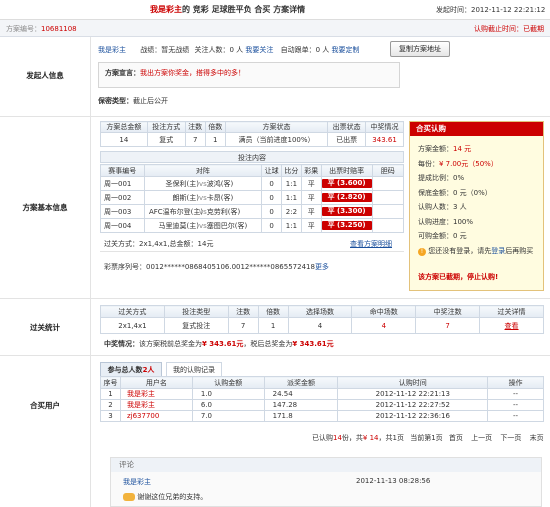  What do you see at coordinates (45, 327) in the screenshot?
I see `section-pass-stats-label: 过关统计` at bounding box center [45, 327].